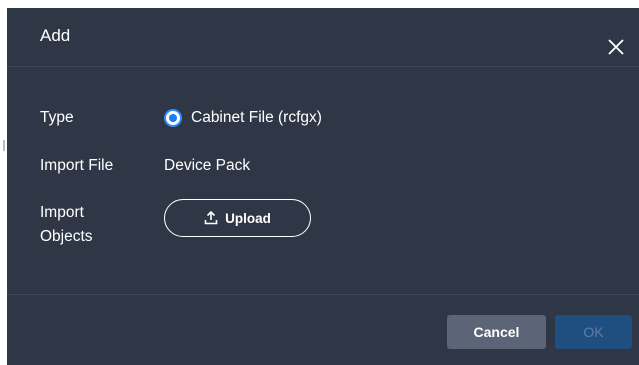  I want to click on upload-button: Upload, so click(237, 218).